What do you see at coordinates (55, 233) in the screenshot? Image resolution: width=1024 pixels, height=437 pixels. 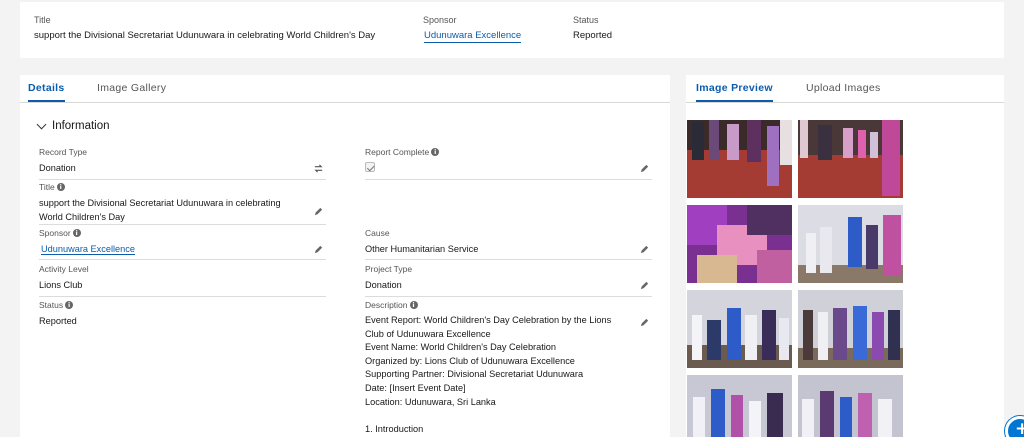 I see `field-label: Sponsor` at bounding box center [55, 233].